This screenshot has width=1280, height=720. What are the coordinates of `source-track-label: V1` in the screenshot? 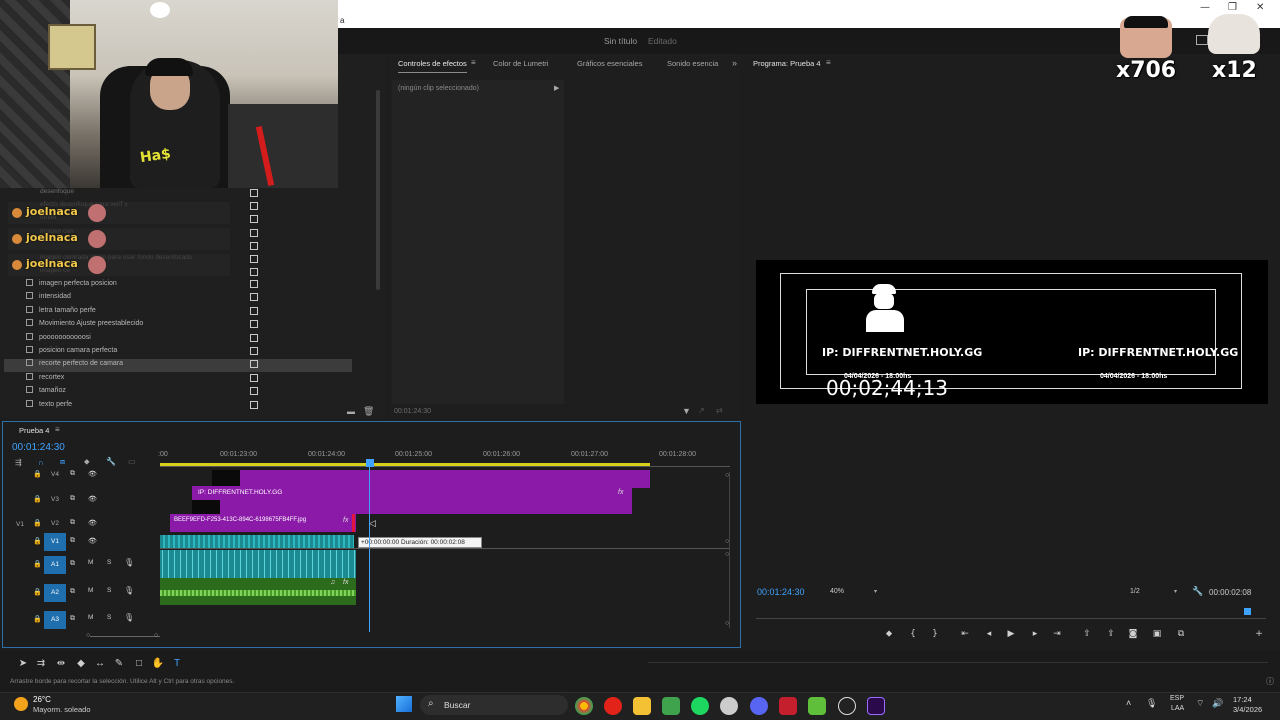 It's located at (20, 524).